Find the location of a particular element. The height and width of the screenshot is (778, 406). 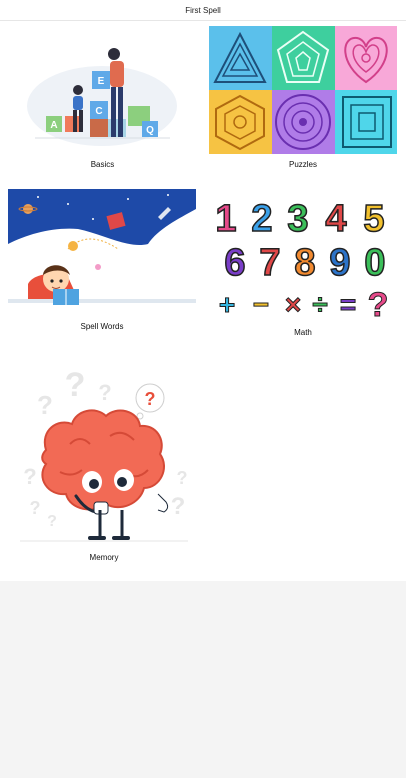

math-digit: 3 is located at coordinates (297, 219).